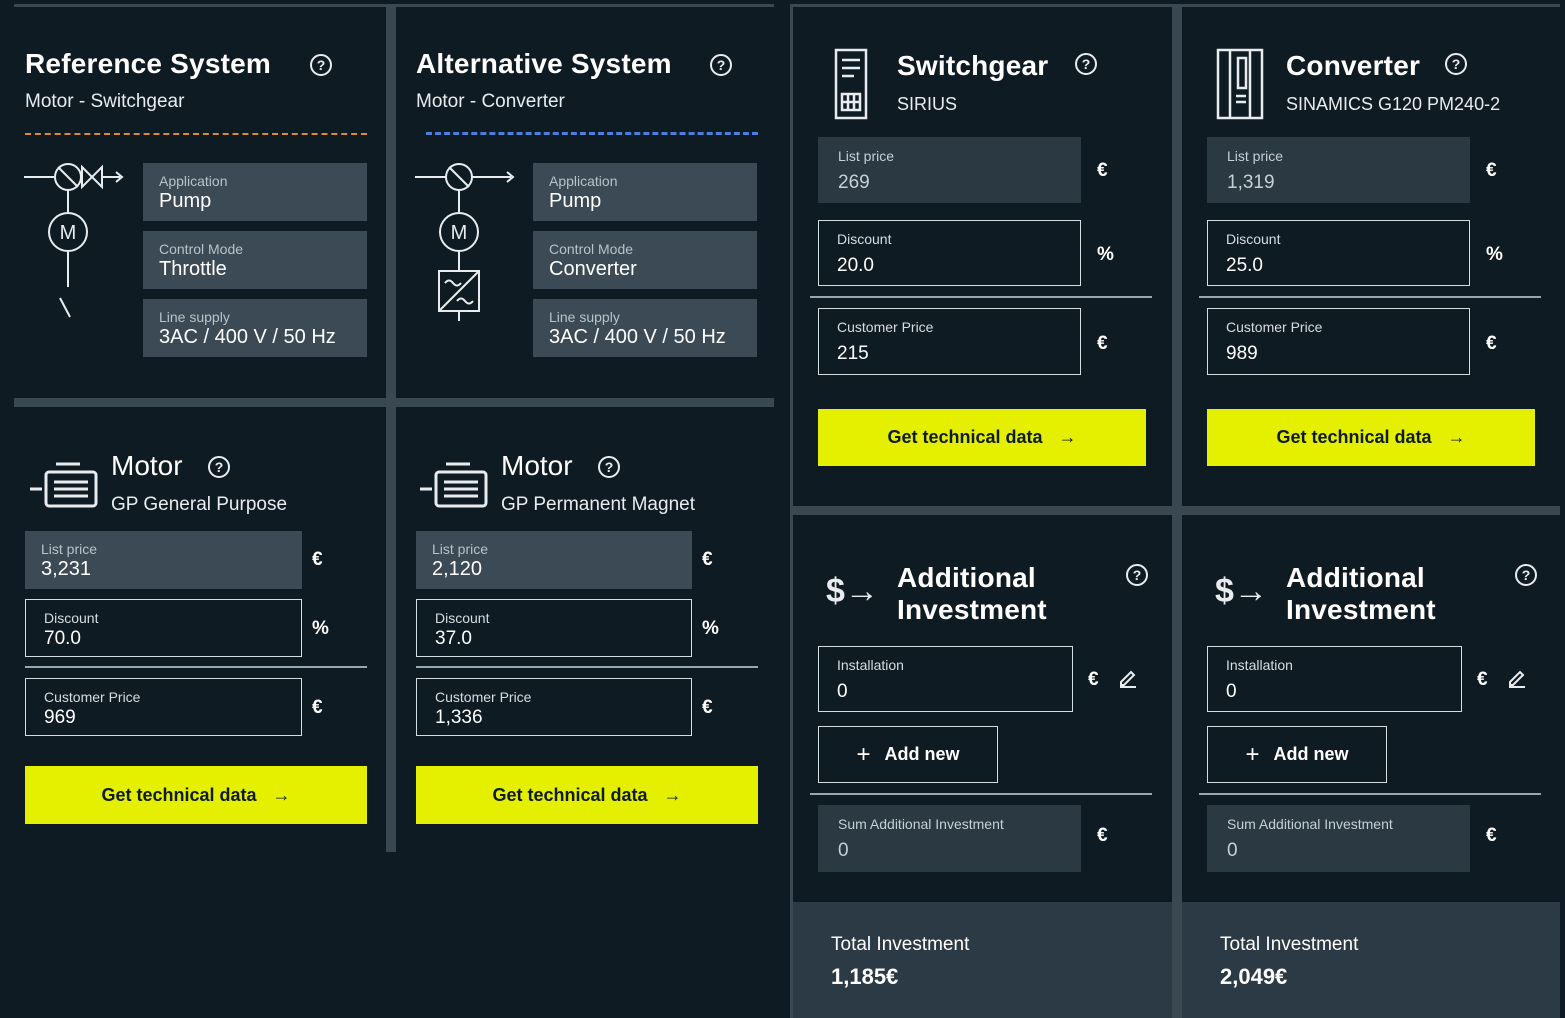 This screenshot has height=1018, width=1565. I want to click on list-price-field: List price 269, so click(949, 170).